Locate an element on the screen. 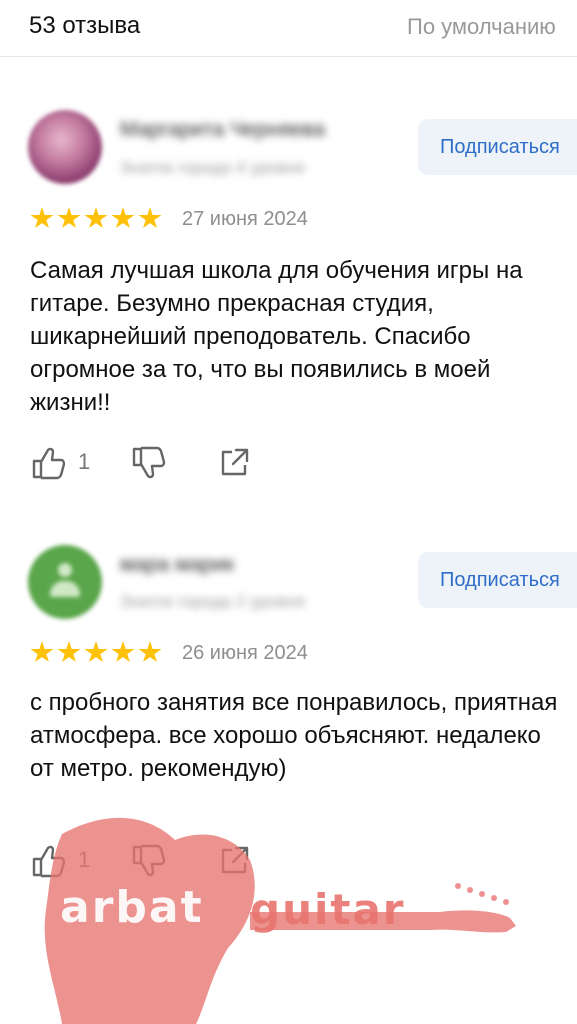 The height and width of the screenshot is (1024, 577). svg-text: guitar is located at coordinates (328, 909).